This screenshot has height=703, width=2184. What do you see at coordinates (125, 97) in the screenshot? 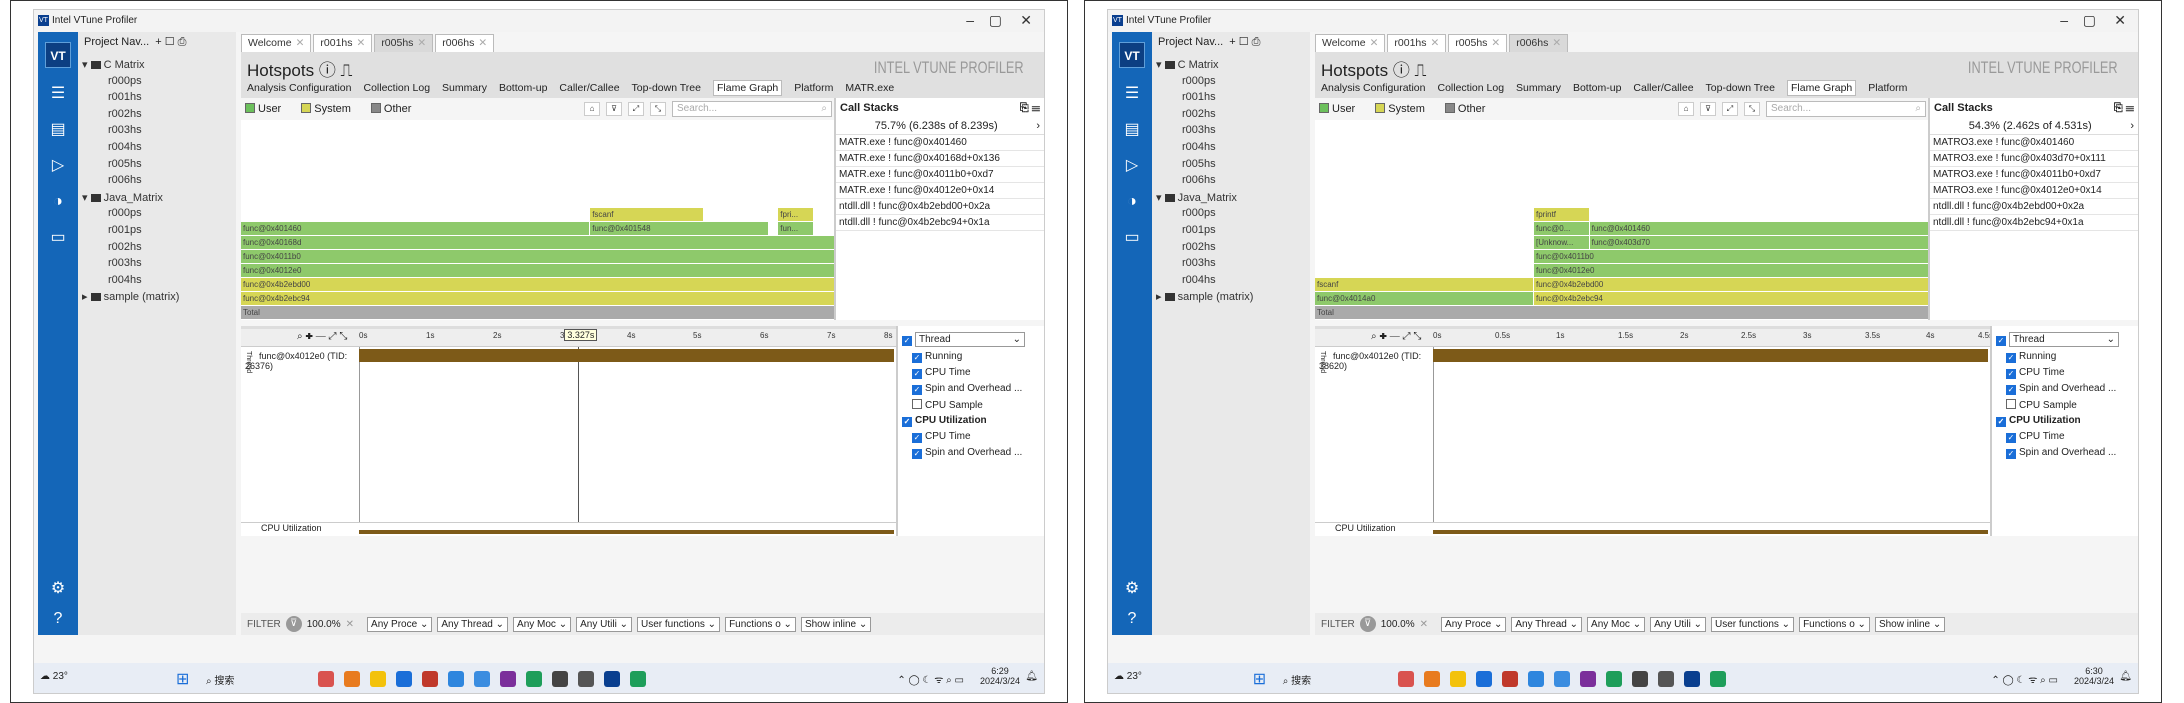
I see `result-item: r001hs` at bounding box center [125, 97].